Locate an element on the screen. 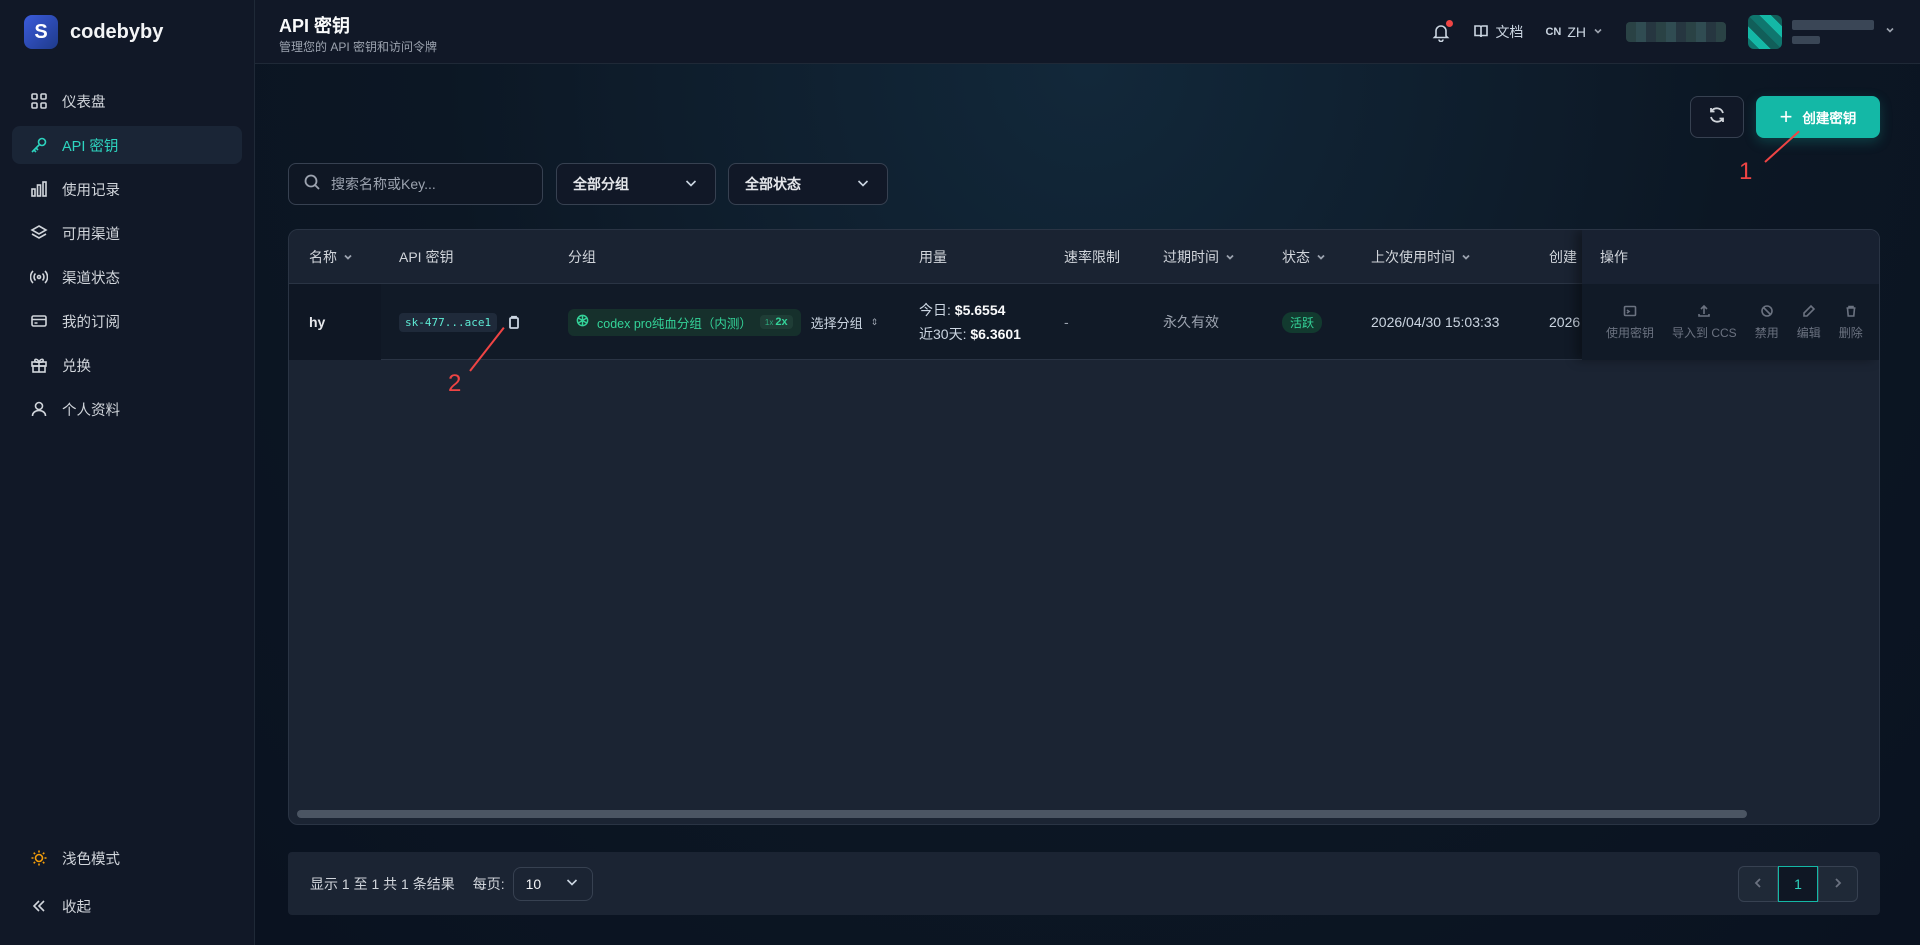  use-key-button: 使用密钥 is located at coordinates (1630, 322).